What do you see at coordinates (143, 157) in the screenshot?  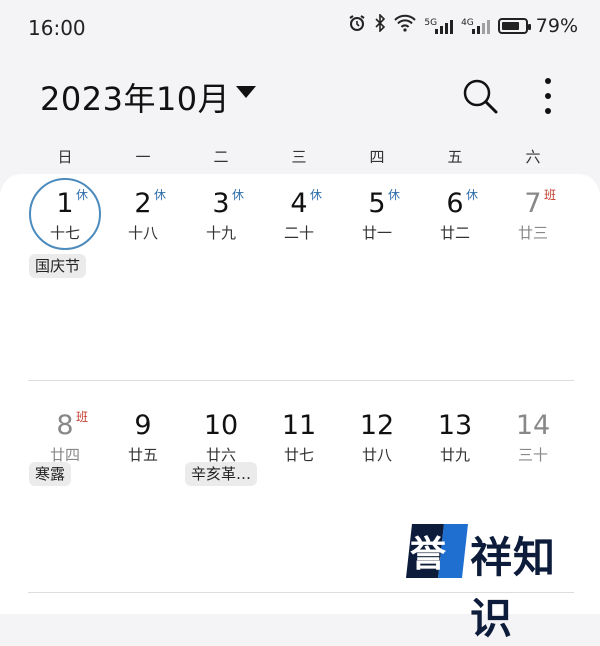 I see `weekday-label: 一` at bounding box center [143, 157].